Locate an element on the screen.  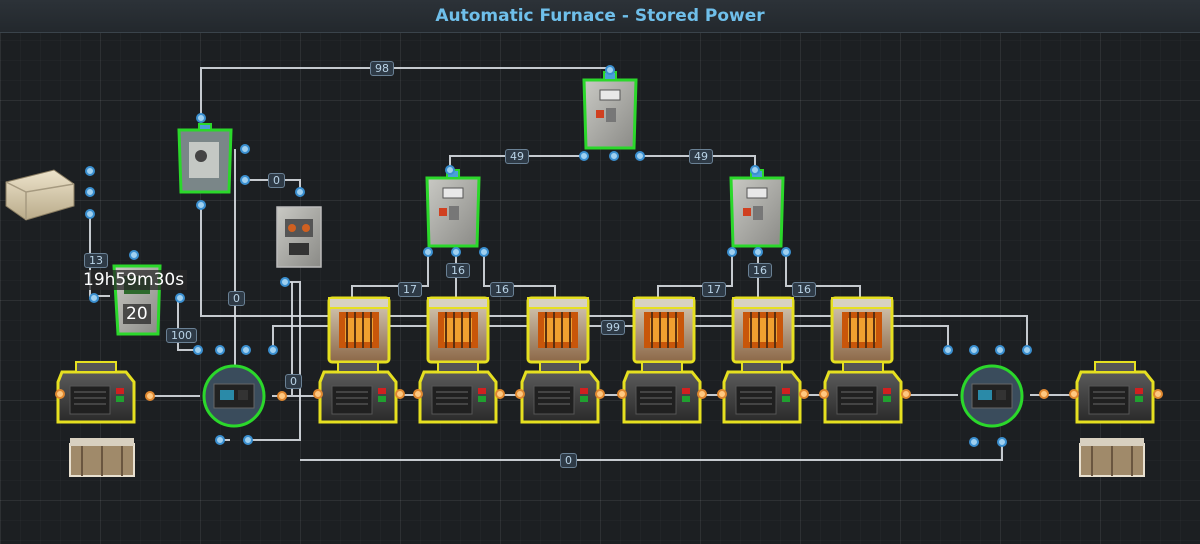
root-combiner-left is located at coordinates (234, 396).